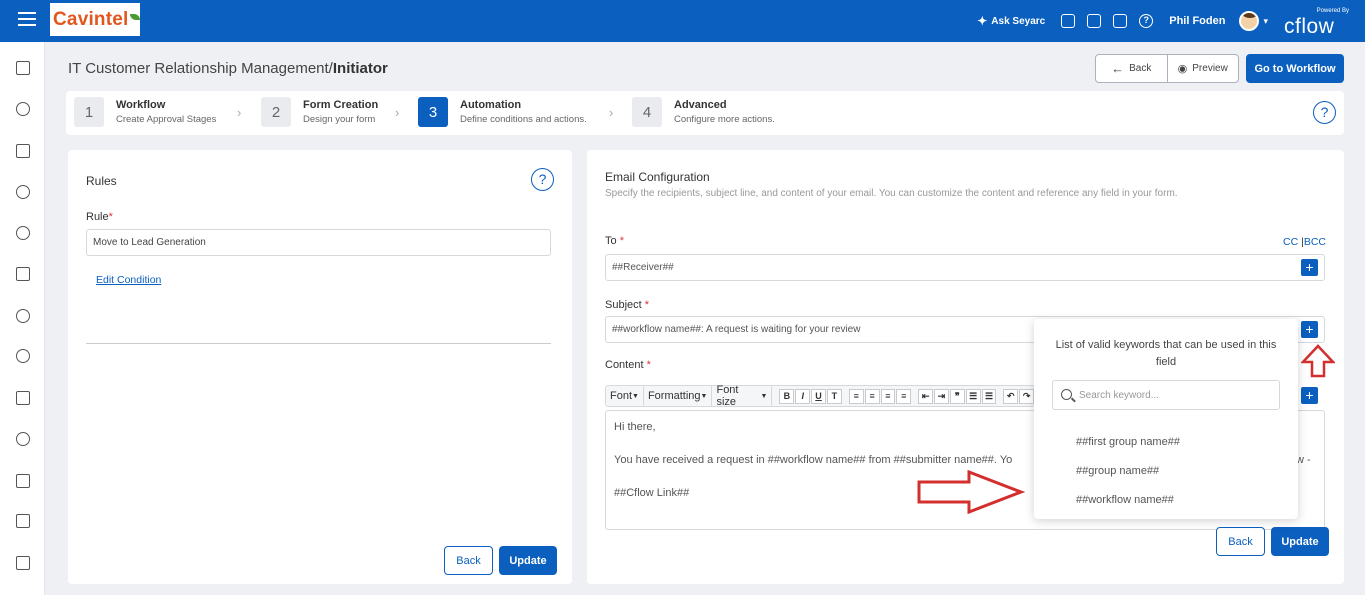 This screenshot has width=1365, height=595. What do you see at coordinates (1120, 21) in the screenshot?
I see `form-icon` at bounding box center [1120, 21].